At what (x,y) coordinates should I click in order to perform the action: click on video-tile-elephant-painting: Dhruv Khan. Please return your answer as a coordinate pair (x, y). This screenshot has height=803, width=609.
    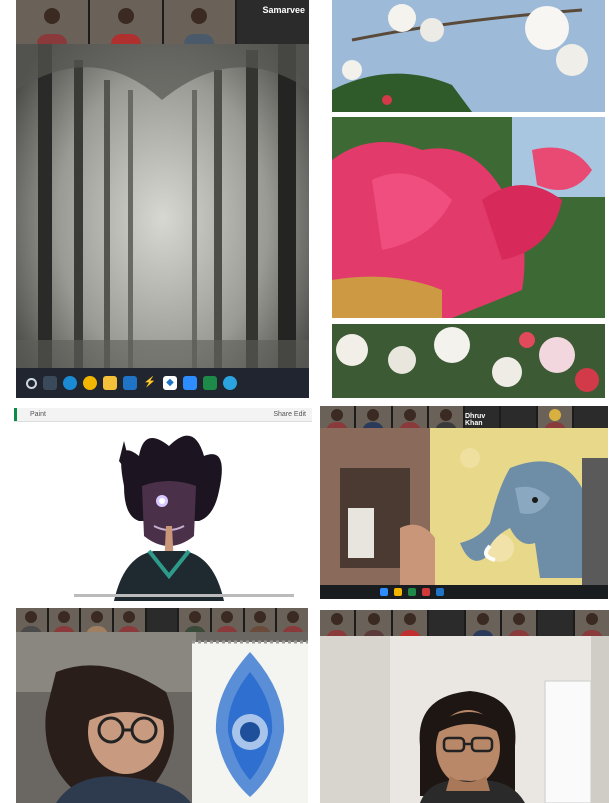
    Looking at the image, I should click on (464, 502).